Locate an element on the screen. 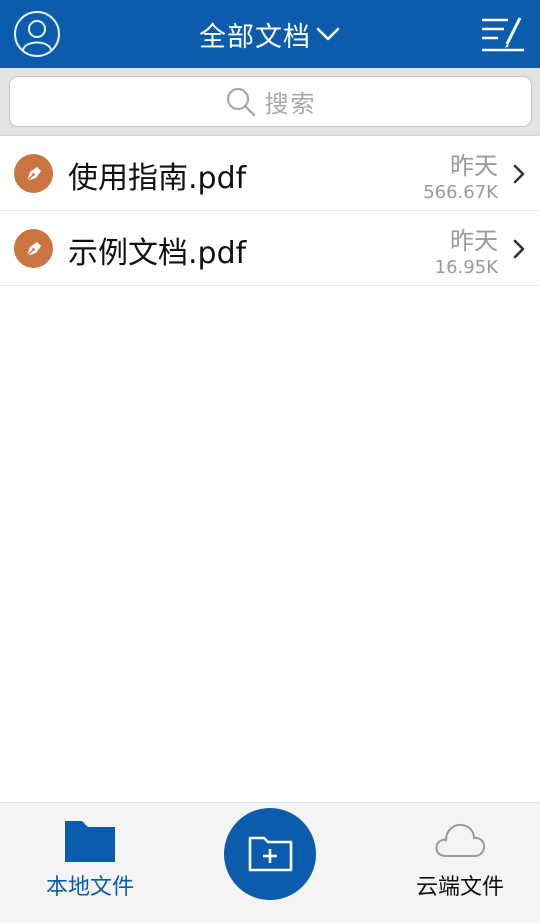 The height and width of the screenshot is (923, 540). file-size: 566.67K is located at coordinates (460, 192).